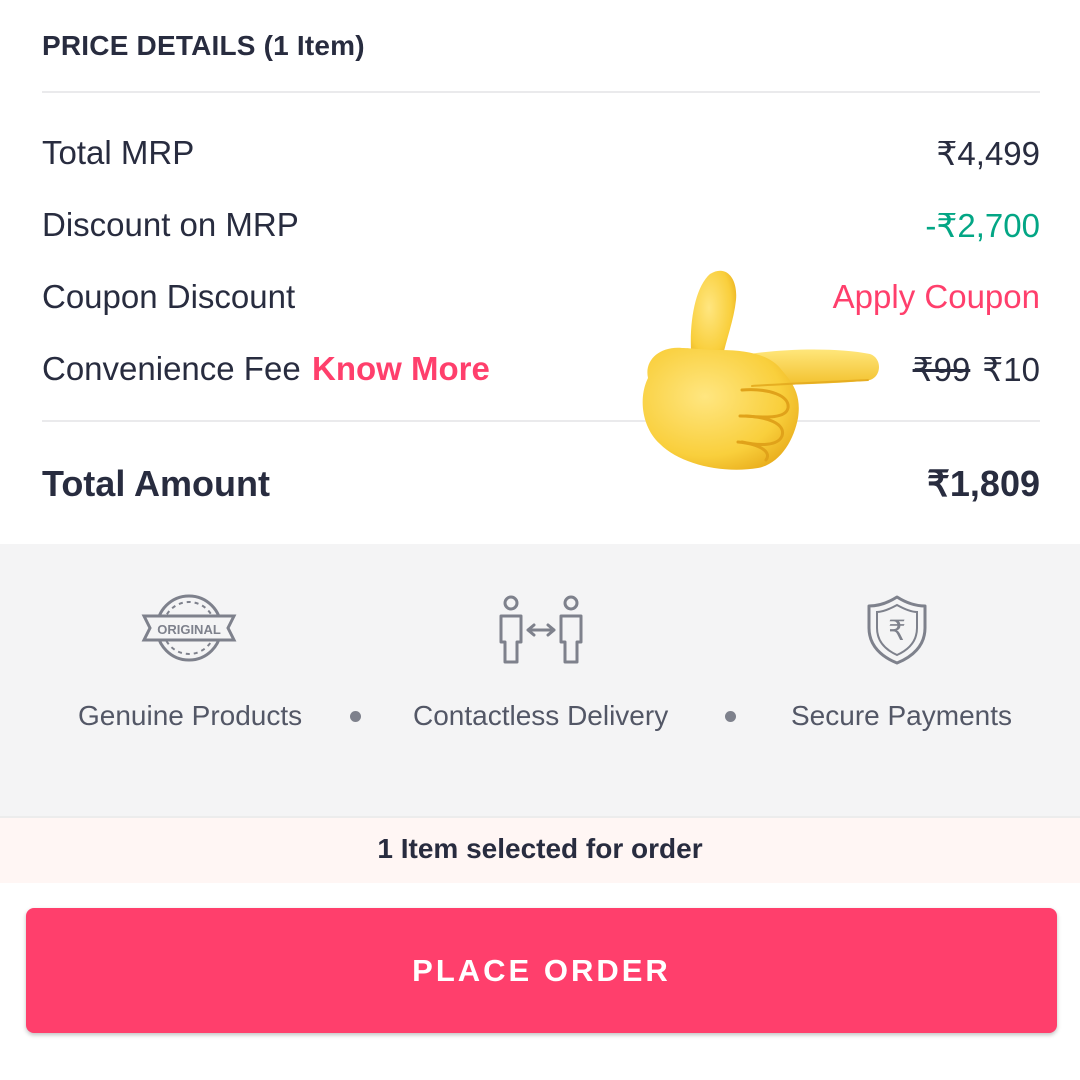 The image size is (1080, 1080). Describe the element at coordinates (190, 715) in the screenshot. I see `genuine-products-label: Genuine Products` at that location.